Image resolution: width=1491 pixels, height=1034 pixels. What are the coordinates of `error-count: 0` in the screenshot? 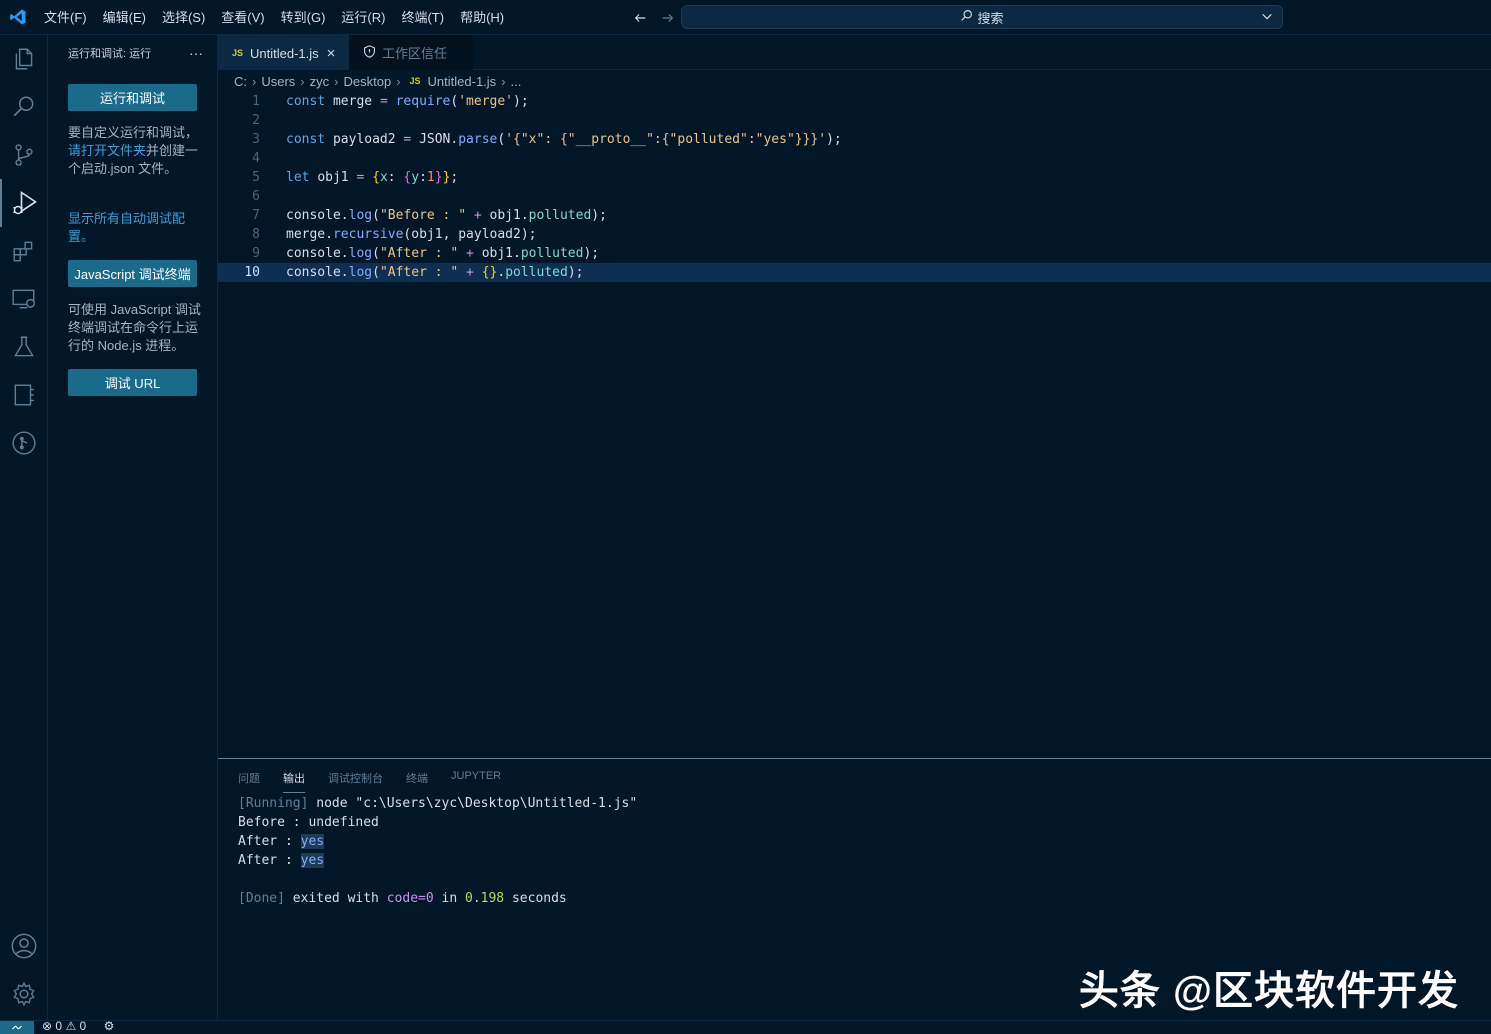 It's located at (59, 1026).